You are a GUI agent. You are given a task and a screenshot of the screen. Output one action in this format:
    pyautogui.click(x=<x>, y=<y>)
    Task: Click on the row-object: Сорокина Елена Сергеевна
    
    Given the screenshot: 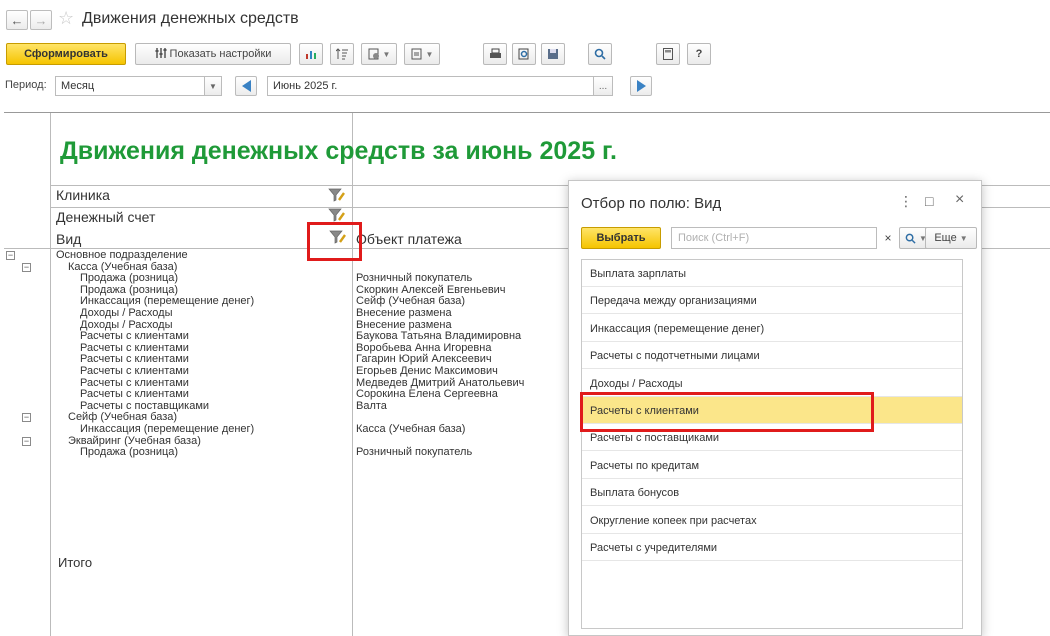 What is the action you would take?
    pyautogui.click(x=427, y=394)
    